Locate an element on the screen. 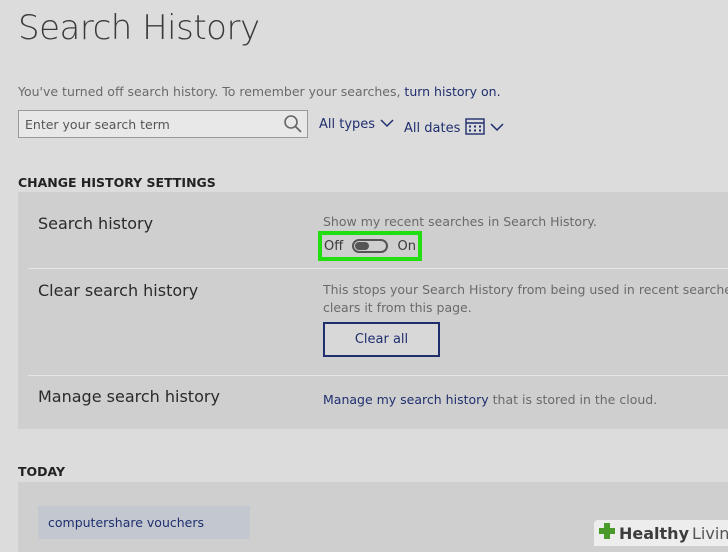  turn-history-on-link: turn history on. is located at coordinates (452, 91).